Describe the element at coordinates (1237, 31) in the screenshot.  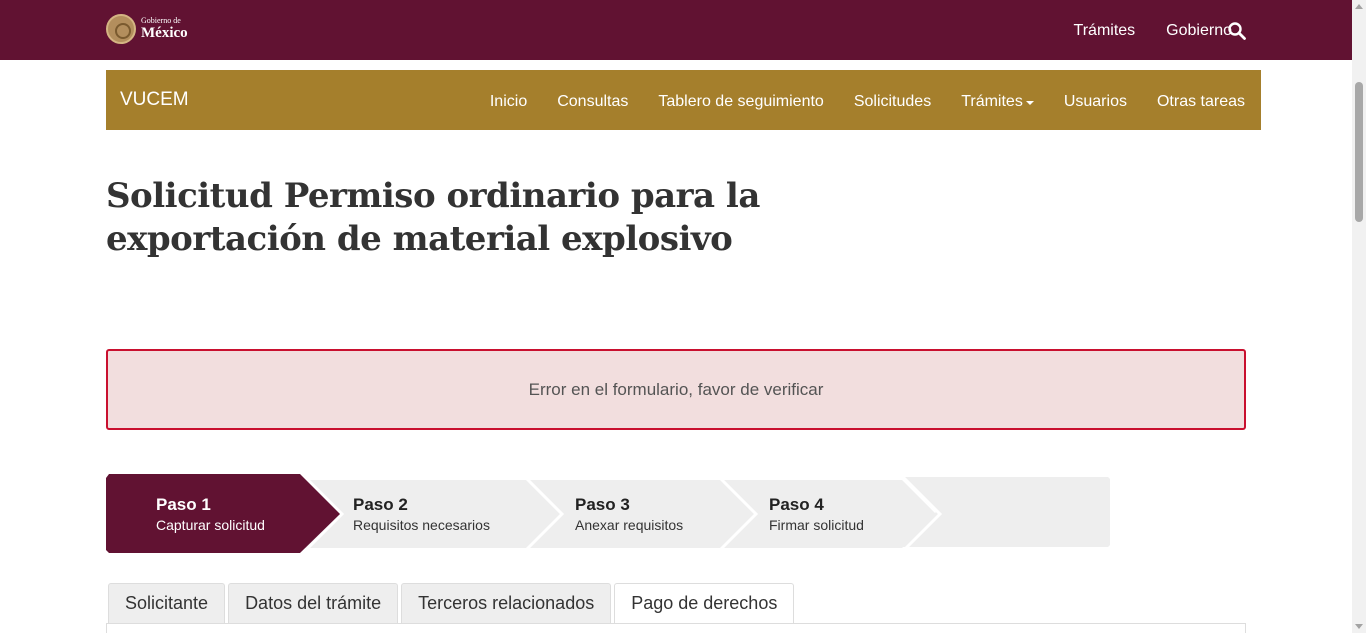
I see `search-icon` at that location.